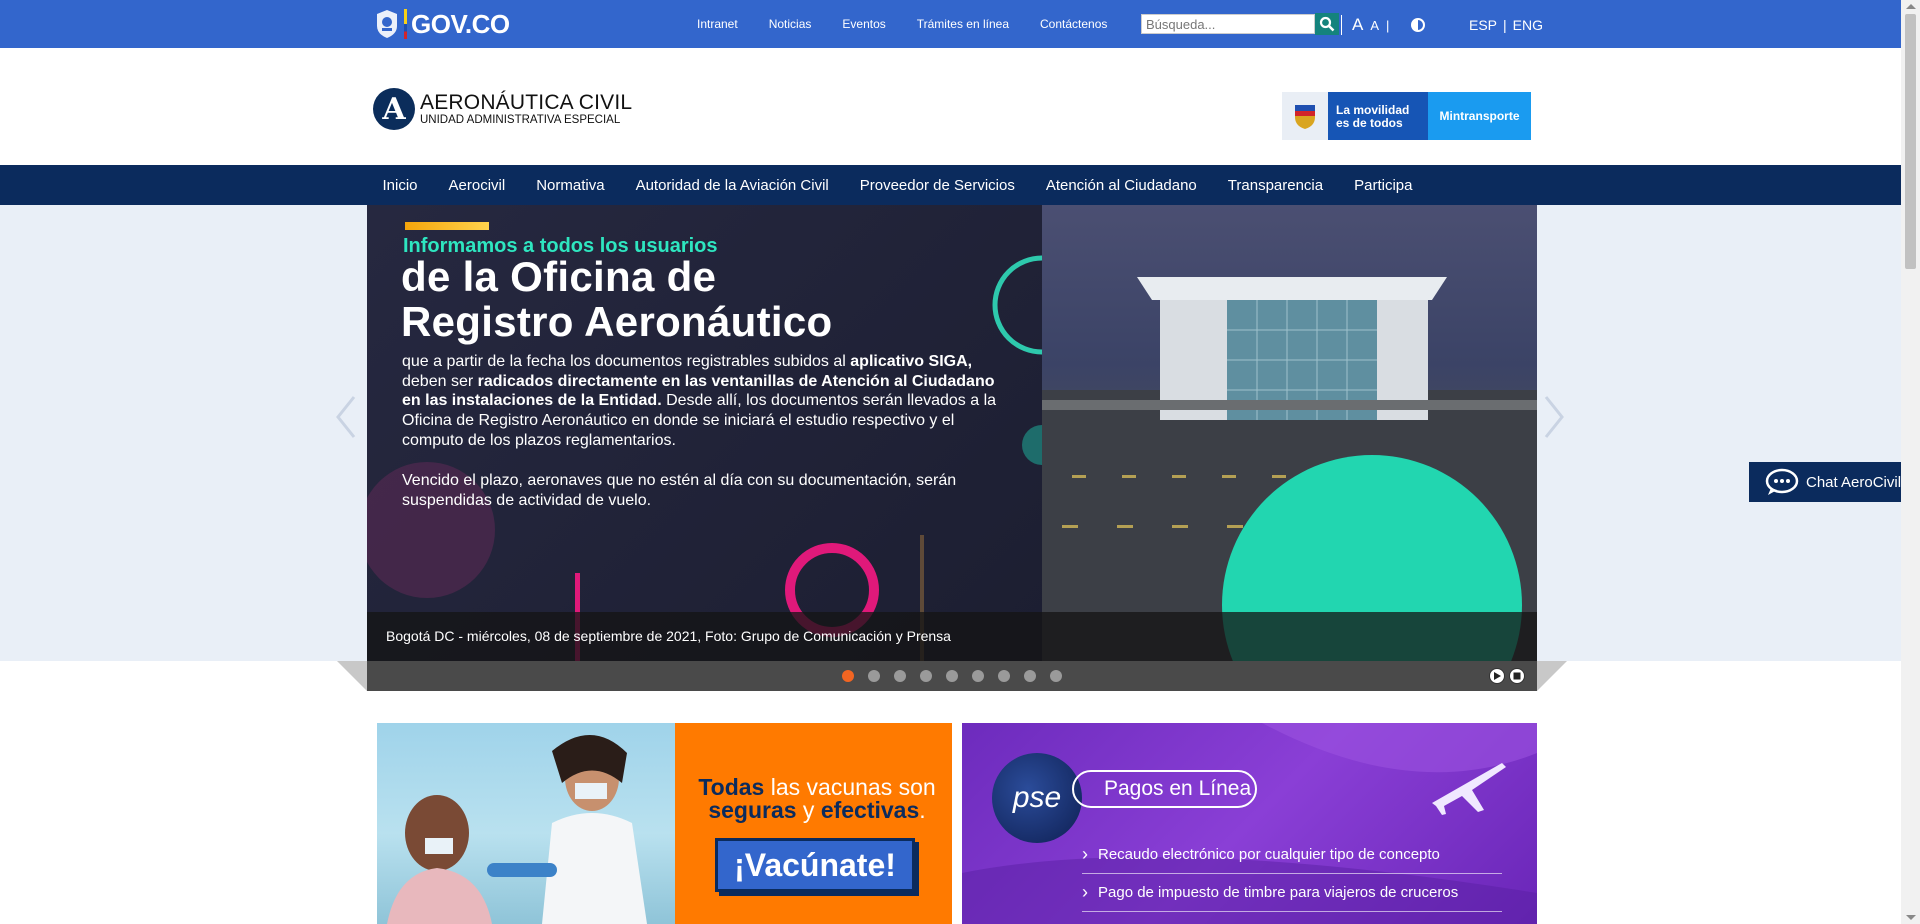 Image resolution: width=1920 pixels, height=924 pixels. What do you see at coordinates (1073, 24) in the screenshot?
I see `top-link-contactenos: Contáctenos` at bounding box center [1073, 24].